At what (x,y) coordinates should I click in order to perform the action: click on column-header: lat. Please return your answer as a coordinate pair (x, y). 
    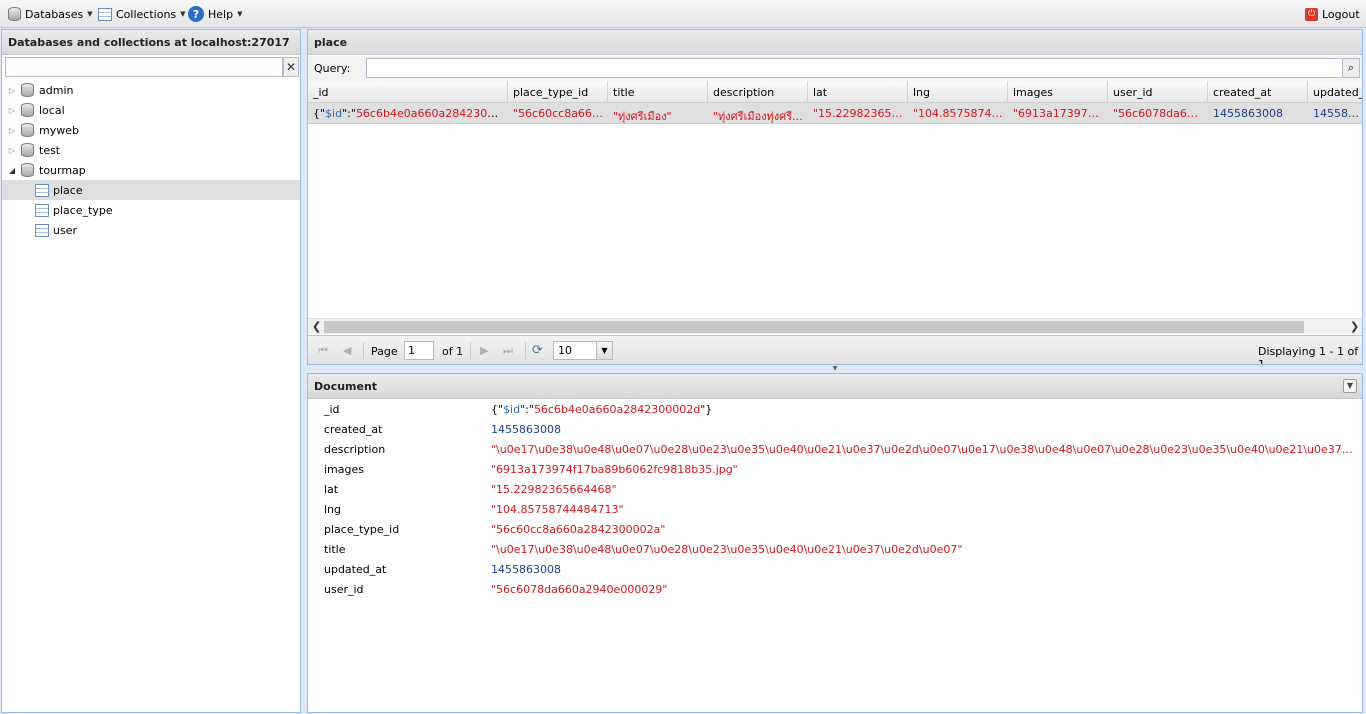
    Looking at the image, I should click on (858, 91).